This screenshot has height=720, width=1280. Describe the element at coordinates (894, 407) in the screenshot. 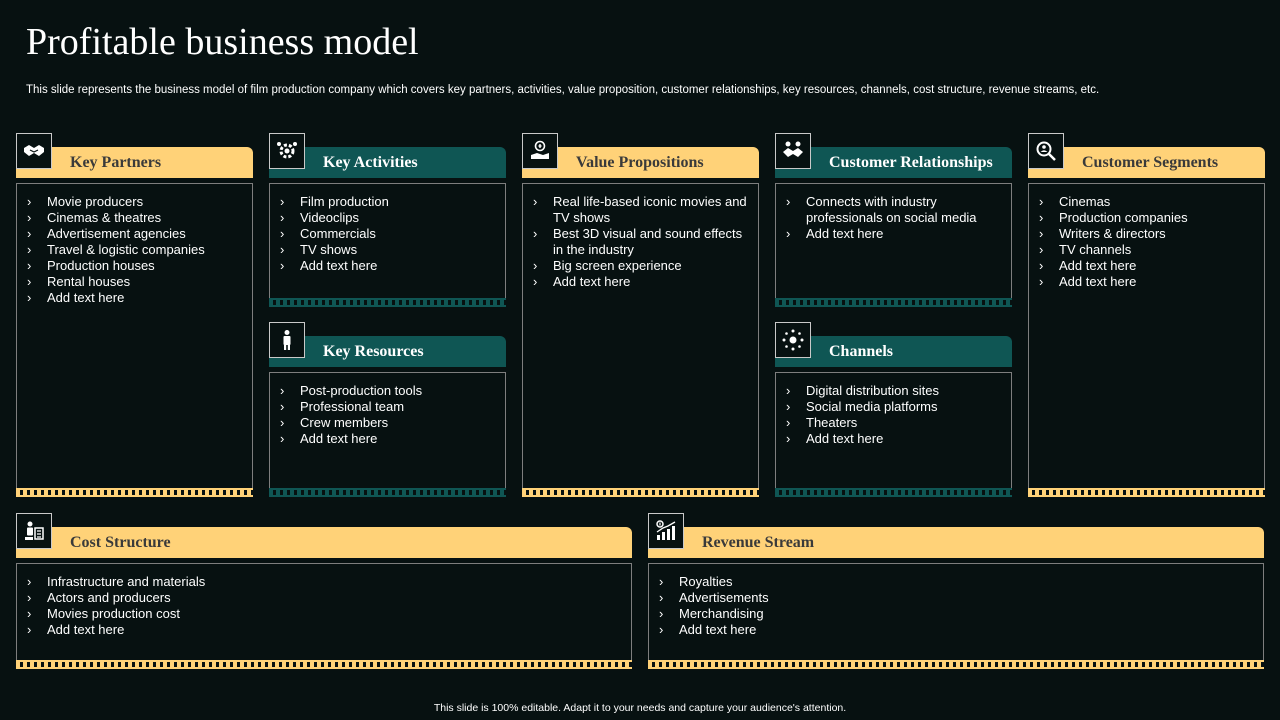

I see `list-item: Social media platforms` at that location.